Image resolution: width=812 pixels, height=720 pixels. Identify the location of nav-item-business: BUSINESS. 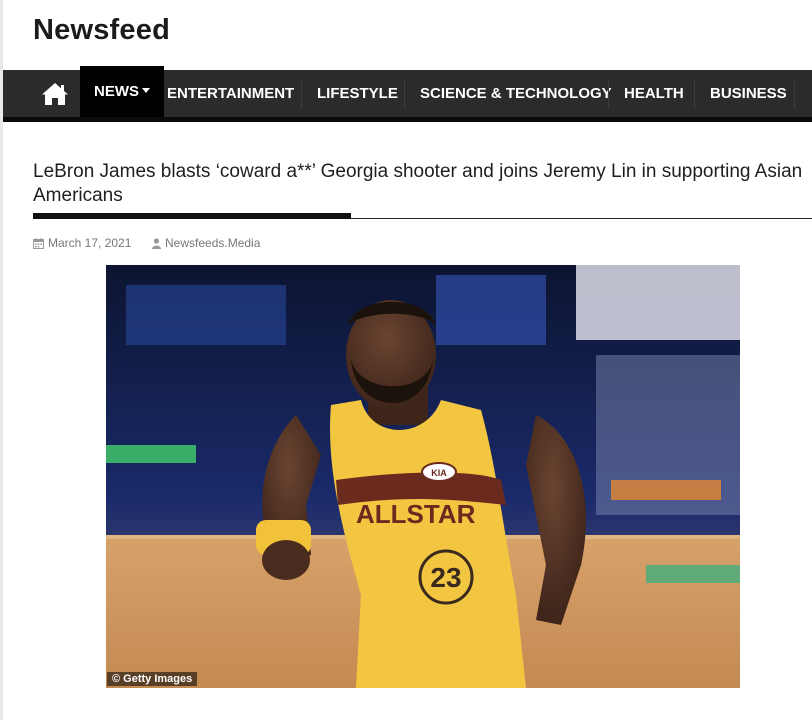
(748, 93).